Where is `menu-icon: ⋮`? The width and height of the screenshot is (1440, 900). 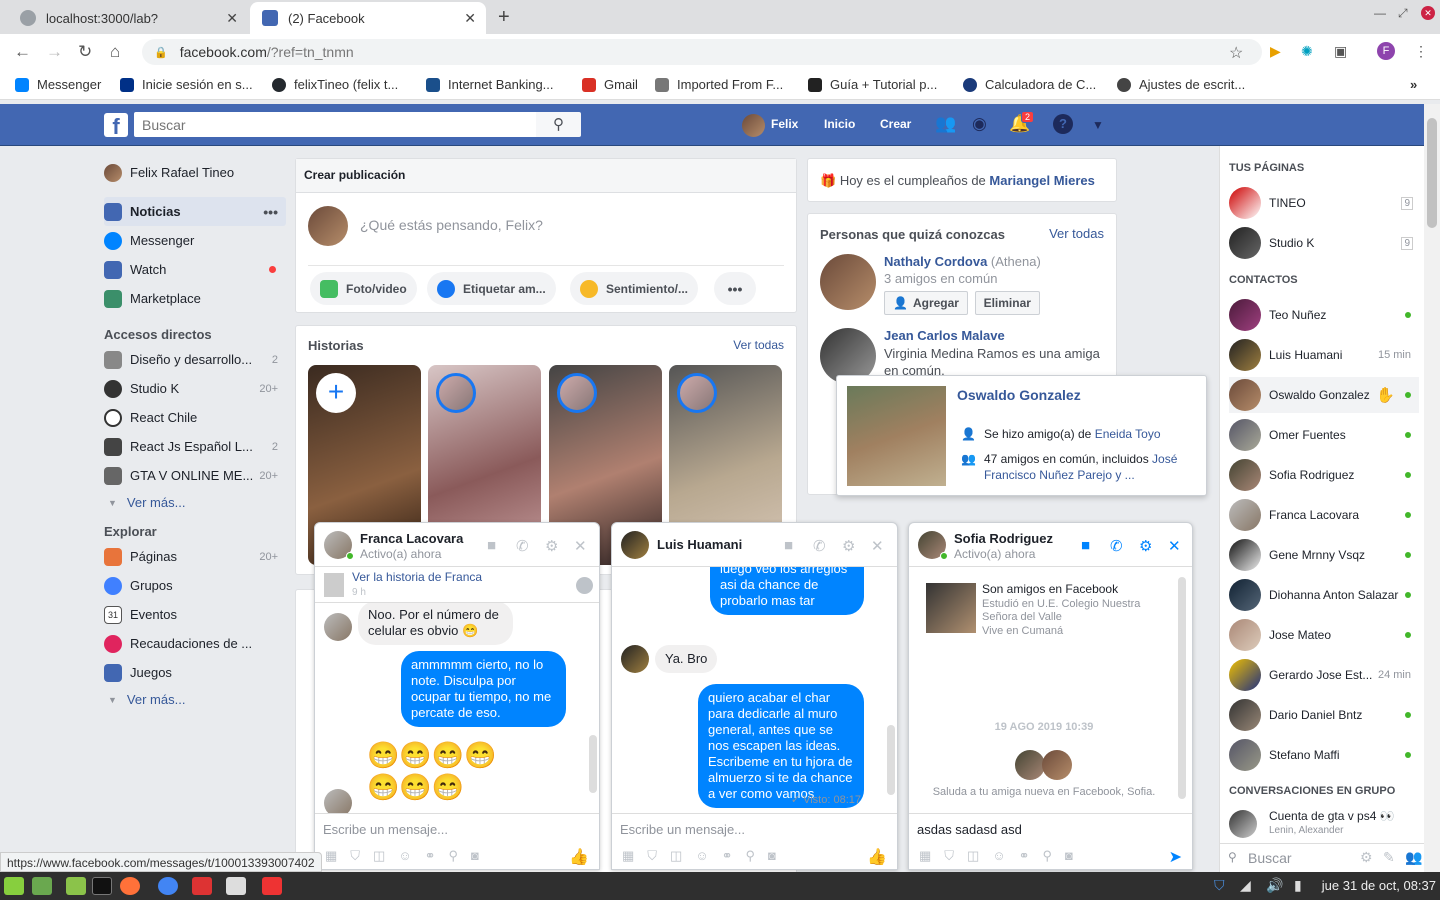
menu-icon: ⋮ is located at coordinates (1421, 51).